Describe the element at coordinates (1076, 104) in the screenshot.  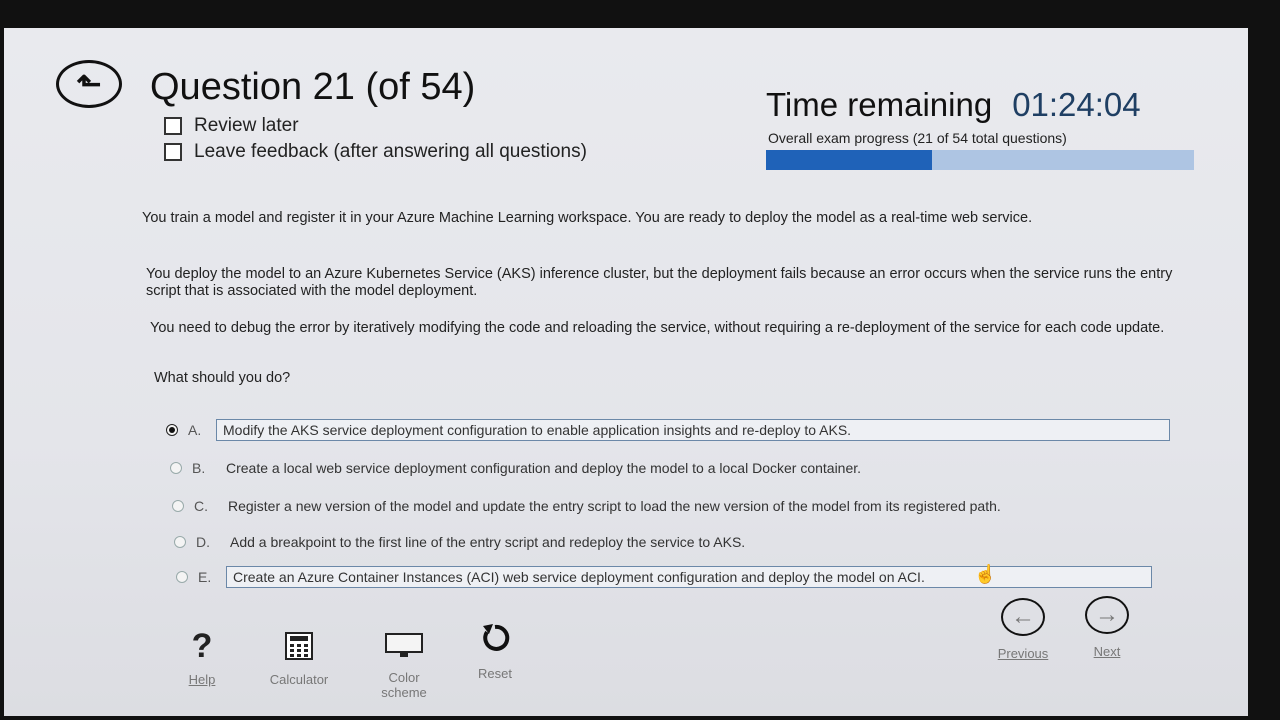
I see `time-value: 01:24:04` at that location.